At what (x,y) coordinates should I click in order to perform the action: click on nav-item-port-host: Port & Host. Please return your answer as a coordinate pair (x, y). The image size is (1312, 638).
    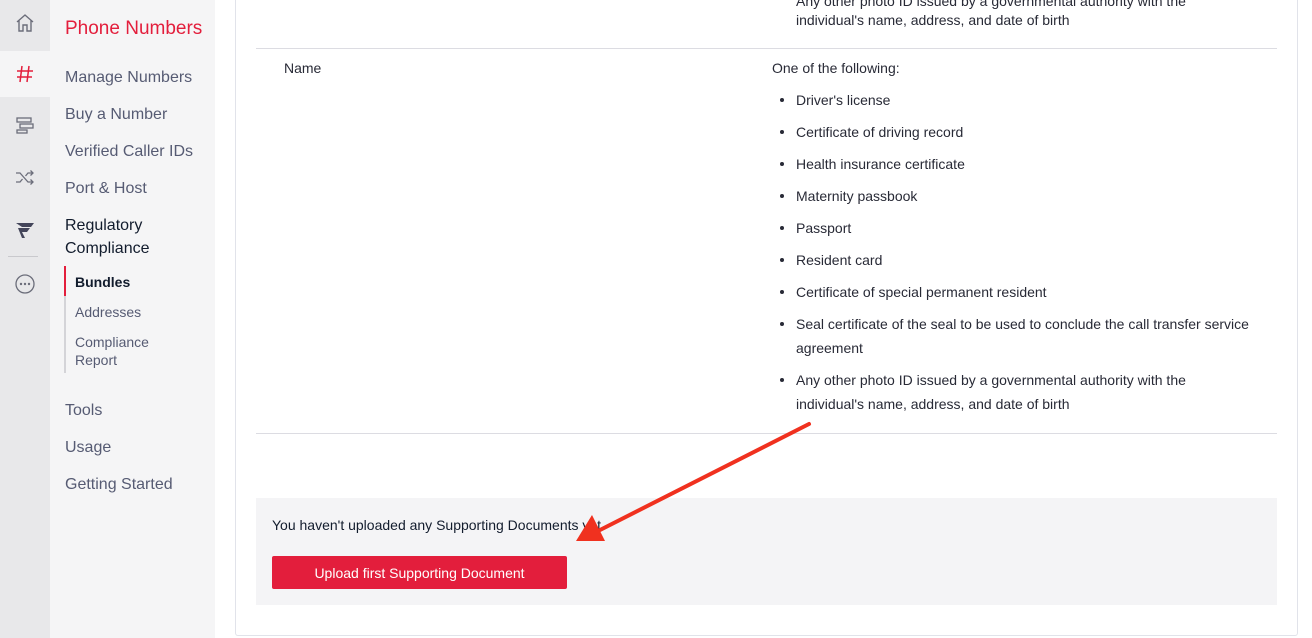
    Looking at the image, I should click on (106, 188).